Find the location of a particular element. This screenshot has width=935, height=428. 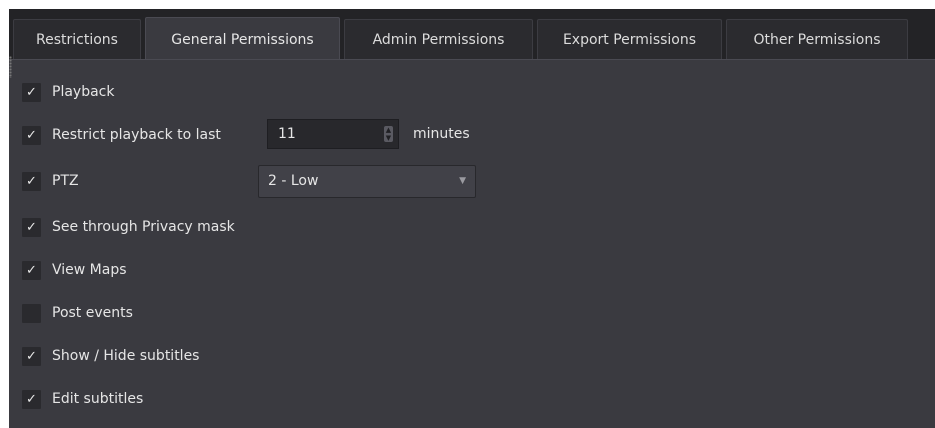

permission-post-events: Post events is located at coordinates (77, 313).